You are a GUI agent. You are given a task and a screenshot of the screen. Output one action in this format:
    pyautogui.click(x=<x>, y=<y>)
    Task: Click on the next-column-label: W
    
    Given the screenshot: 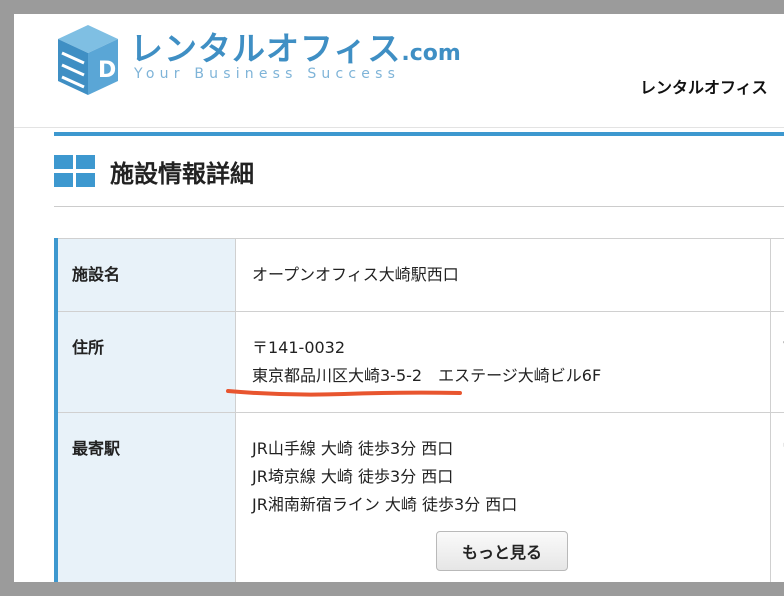 What is the action you would take?
    pyautogui.click(x=777, y=362)
    